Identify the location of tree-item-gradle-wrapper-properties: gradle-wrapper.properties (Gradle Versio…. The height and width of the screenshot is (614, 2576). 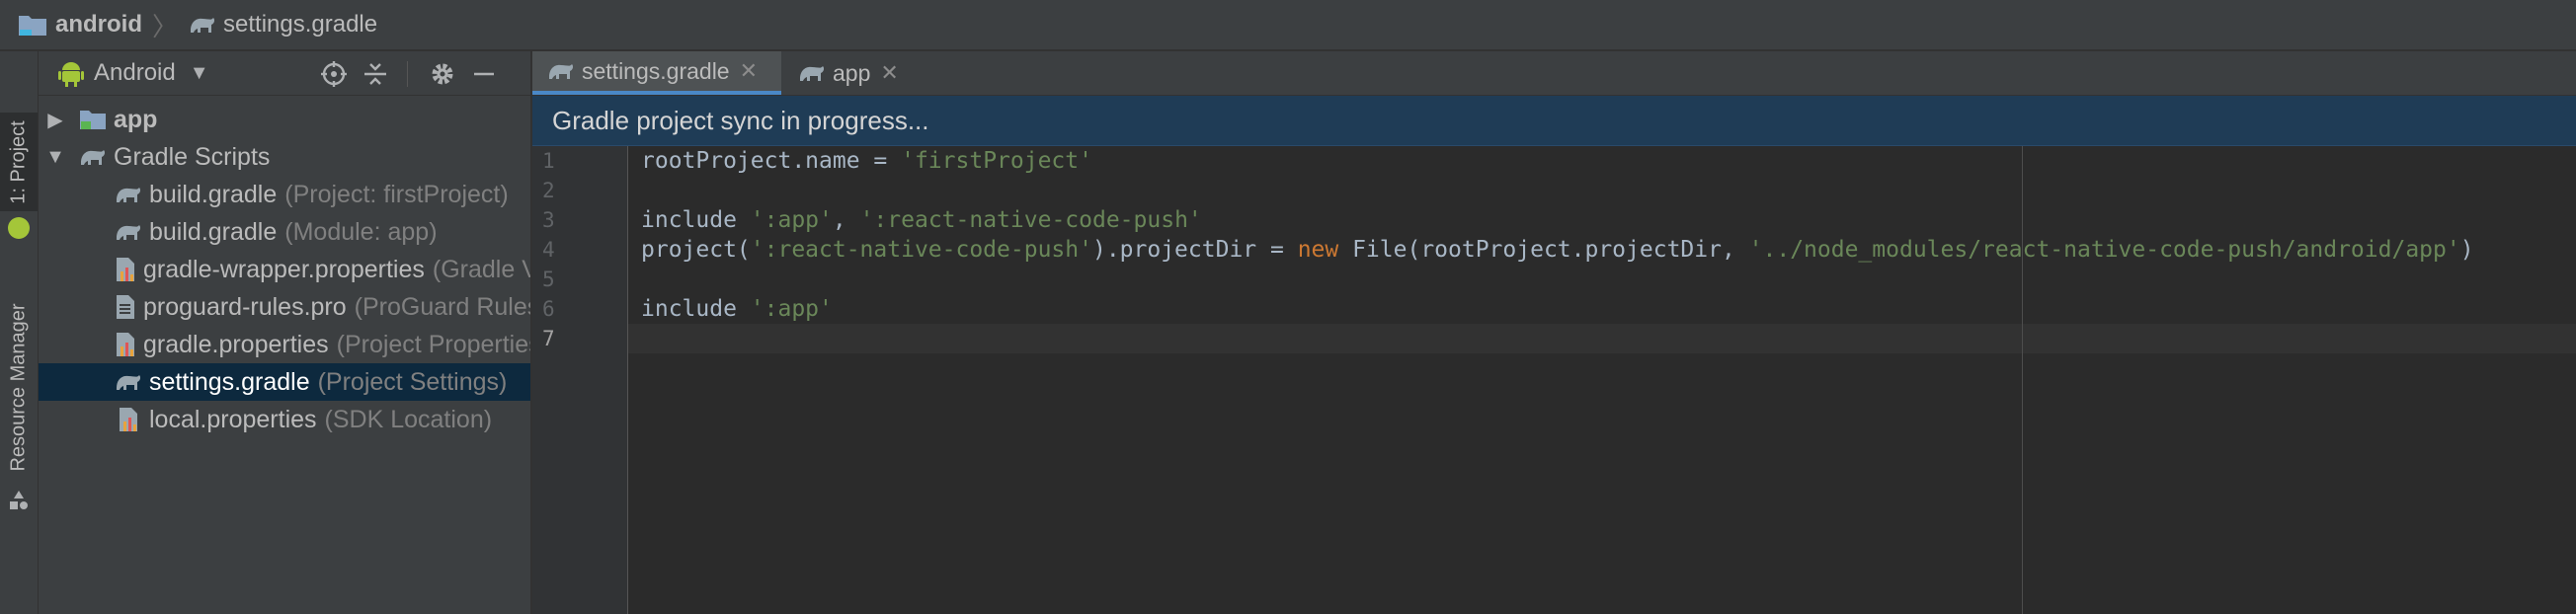
(284, 269).